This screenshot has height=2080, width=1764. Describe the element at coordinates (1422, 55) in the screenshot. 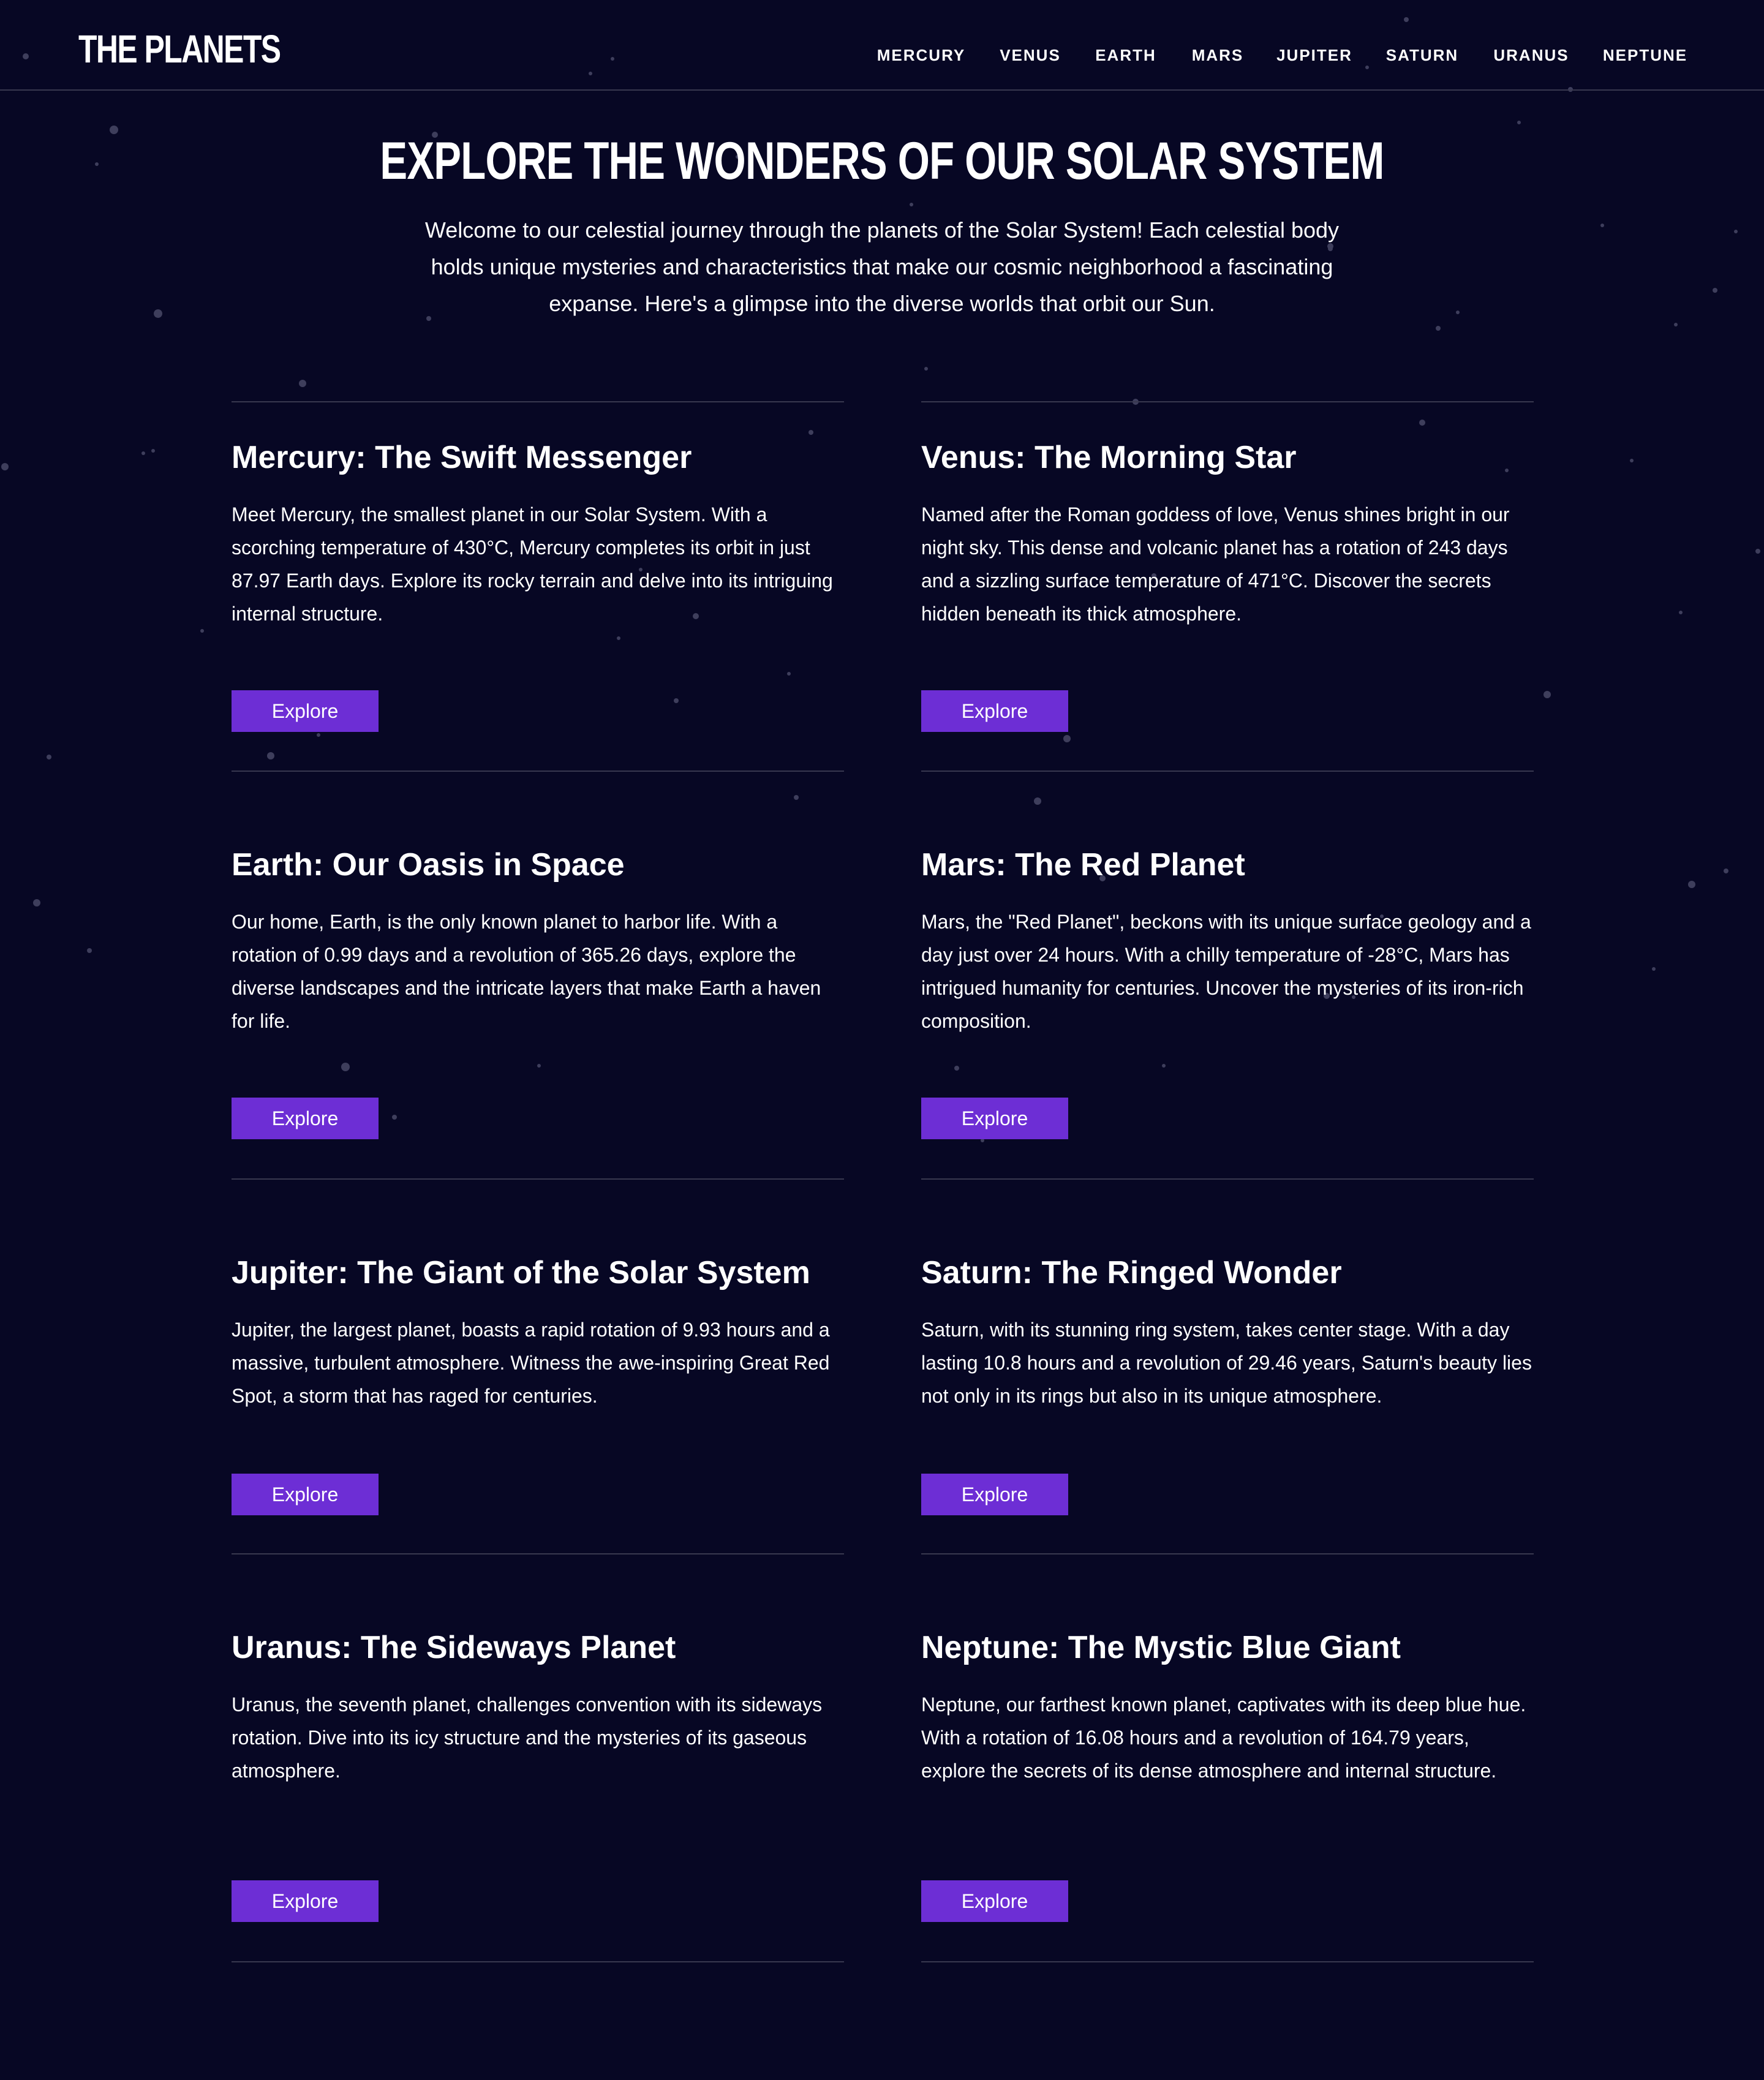

I see `nav-link-saturn: SATURN` at that location.